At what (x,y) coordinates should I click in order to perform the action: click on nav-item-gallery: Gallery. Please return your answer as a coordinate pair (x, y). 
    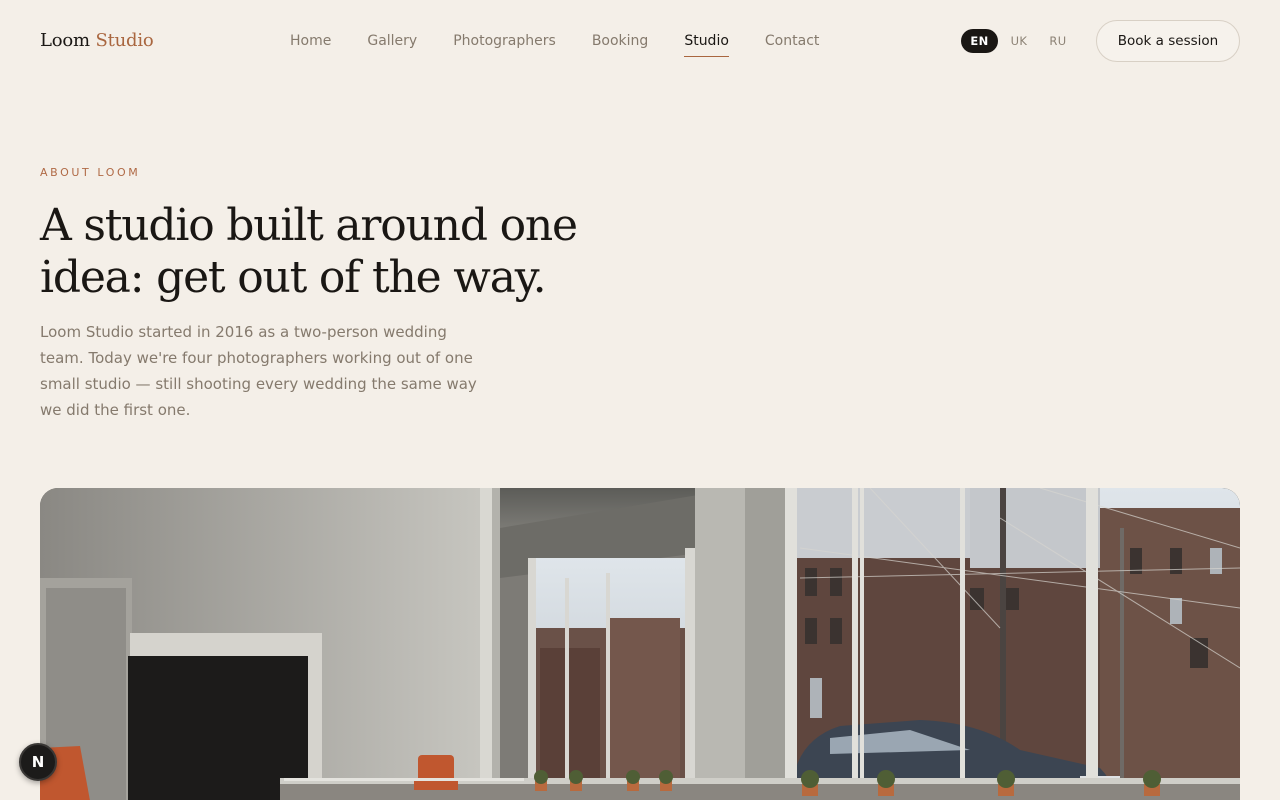
    Looking at the image, I should click on (392, 44).